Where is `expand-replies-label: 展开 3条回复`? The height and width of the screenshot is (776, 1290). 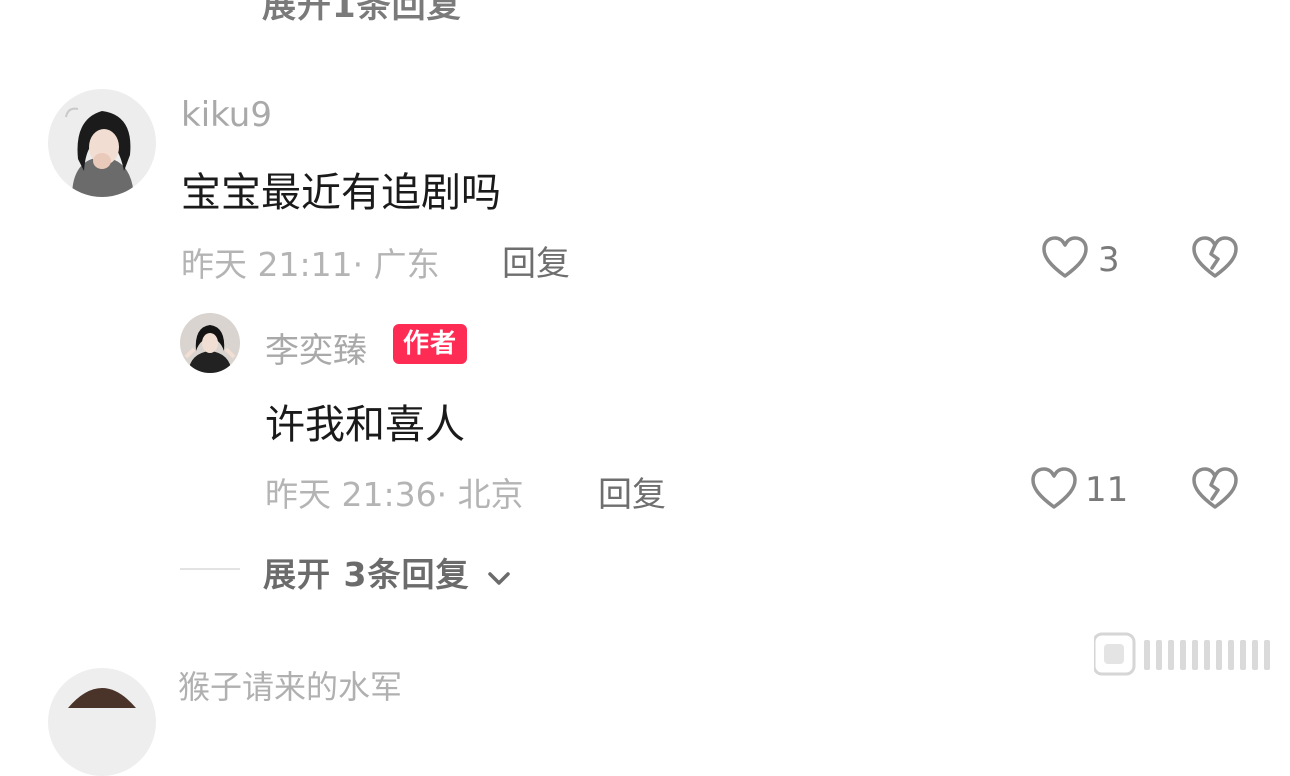
expand-replies-label: 展开 3条回复 is located at coordinates (366, 574).